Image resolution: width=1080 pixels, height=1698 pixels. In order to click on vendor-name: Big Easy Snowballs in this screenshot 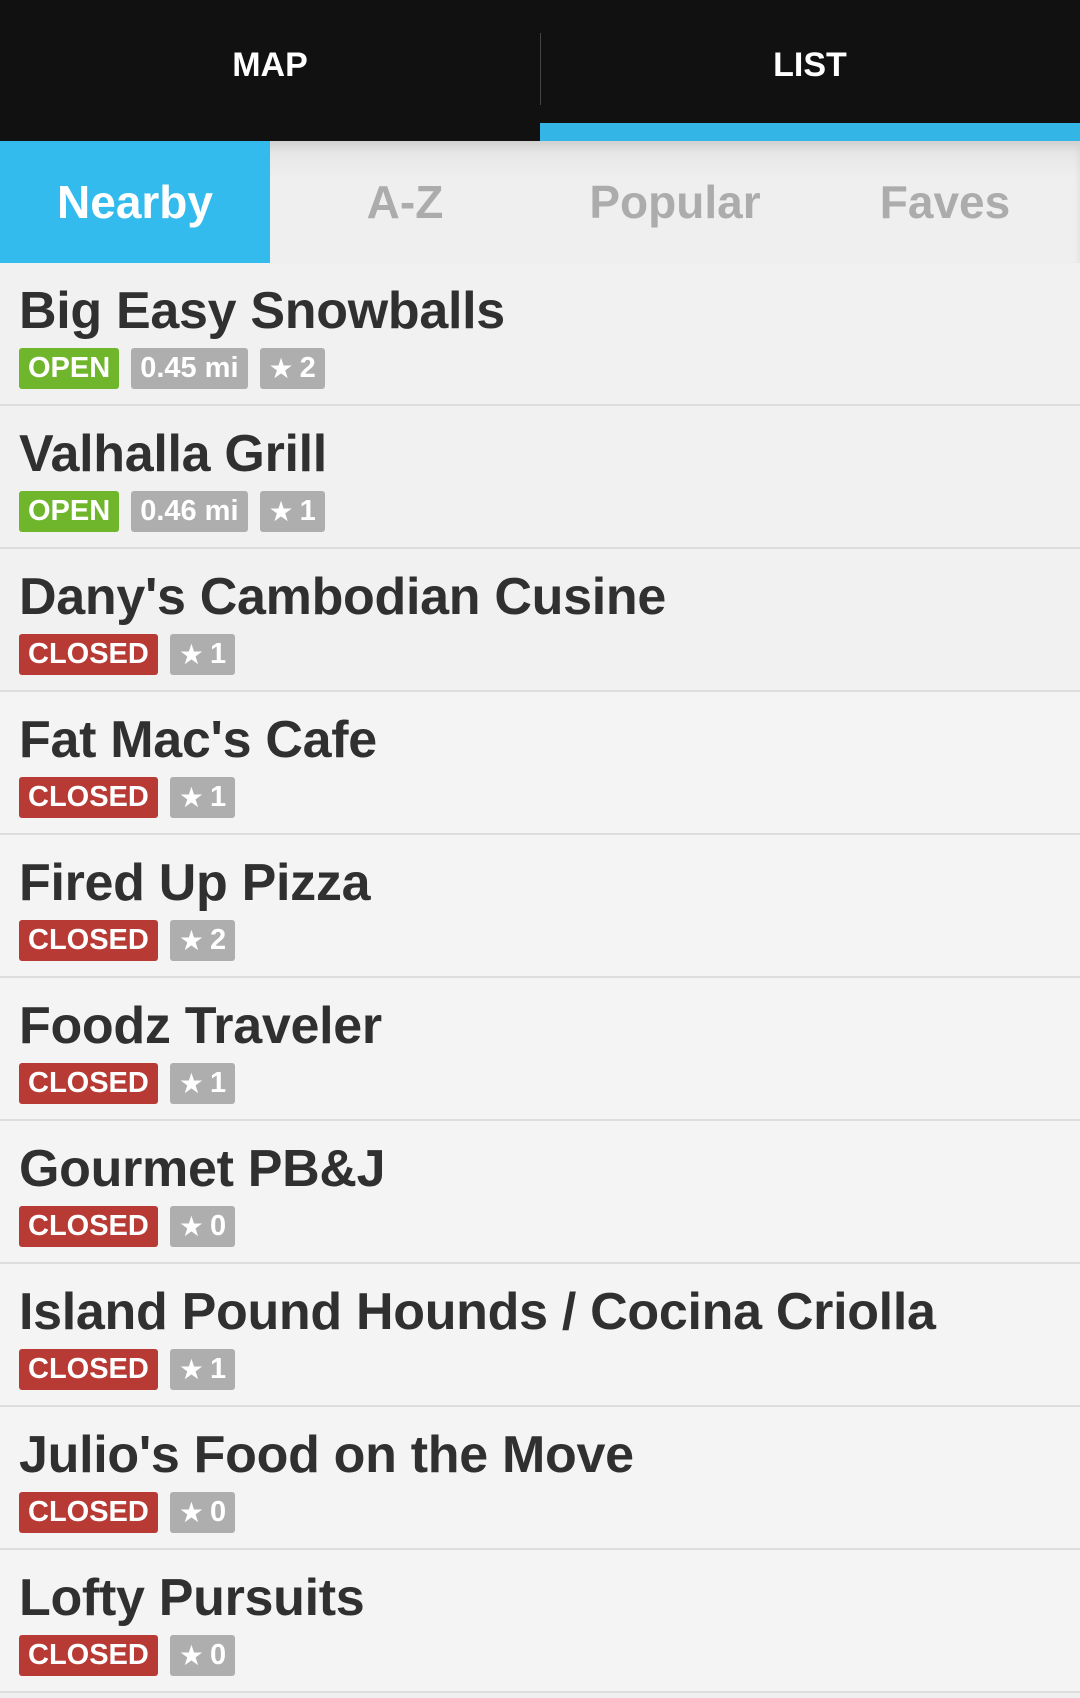, I will do `click(262, 311)`.